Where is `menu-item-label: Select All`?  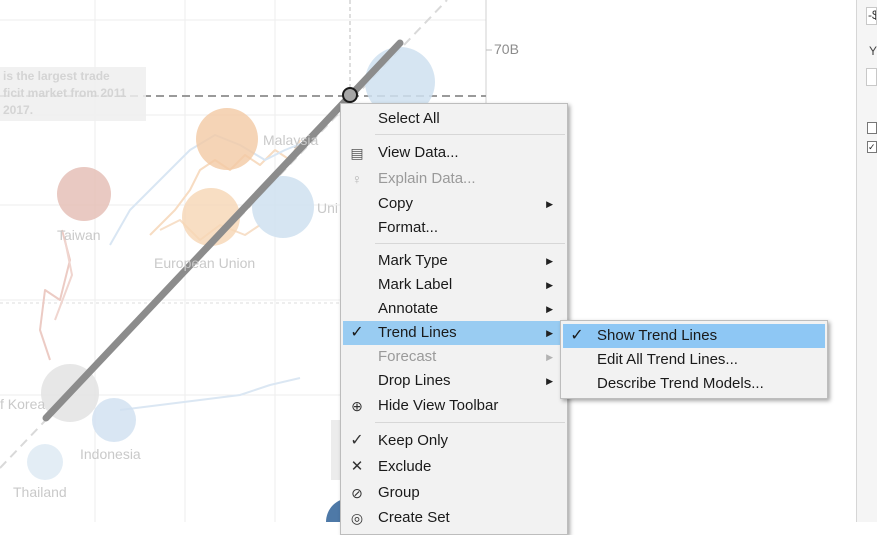 menu-item-label: Select All is located at coordinates (409, 118).